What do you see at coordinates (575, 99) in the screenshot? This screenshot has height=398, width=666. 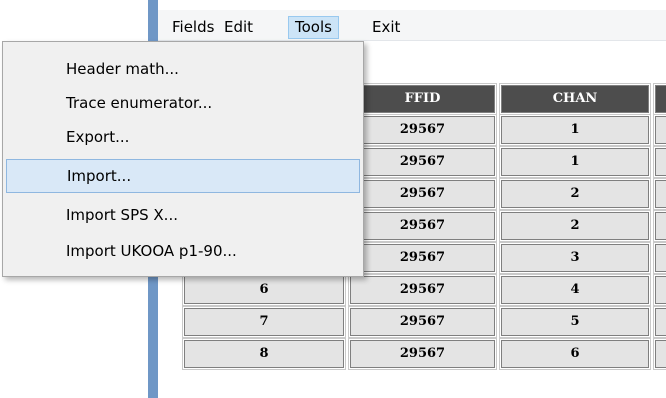 I see `column-header-chan: CHAN` at bounding box center [575, 99].